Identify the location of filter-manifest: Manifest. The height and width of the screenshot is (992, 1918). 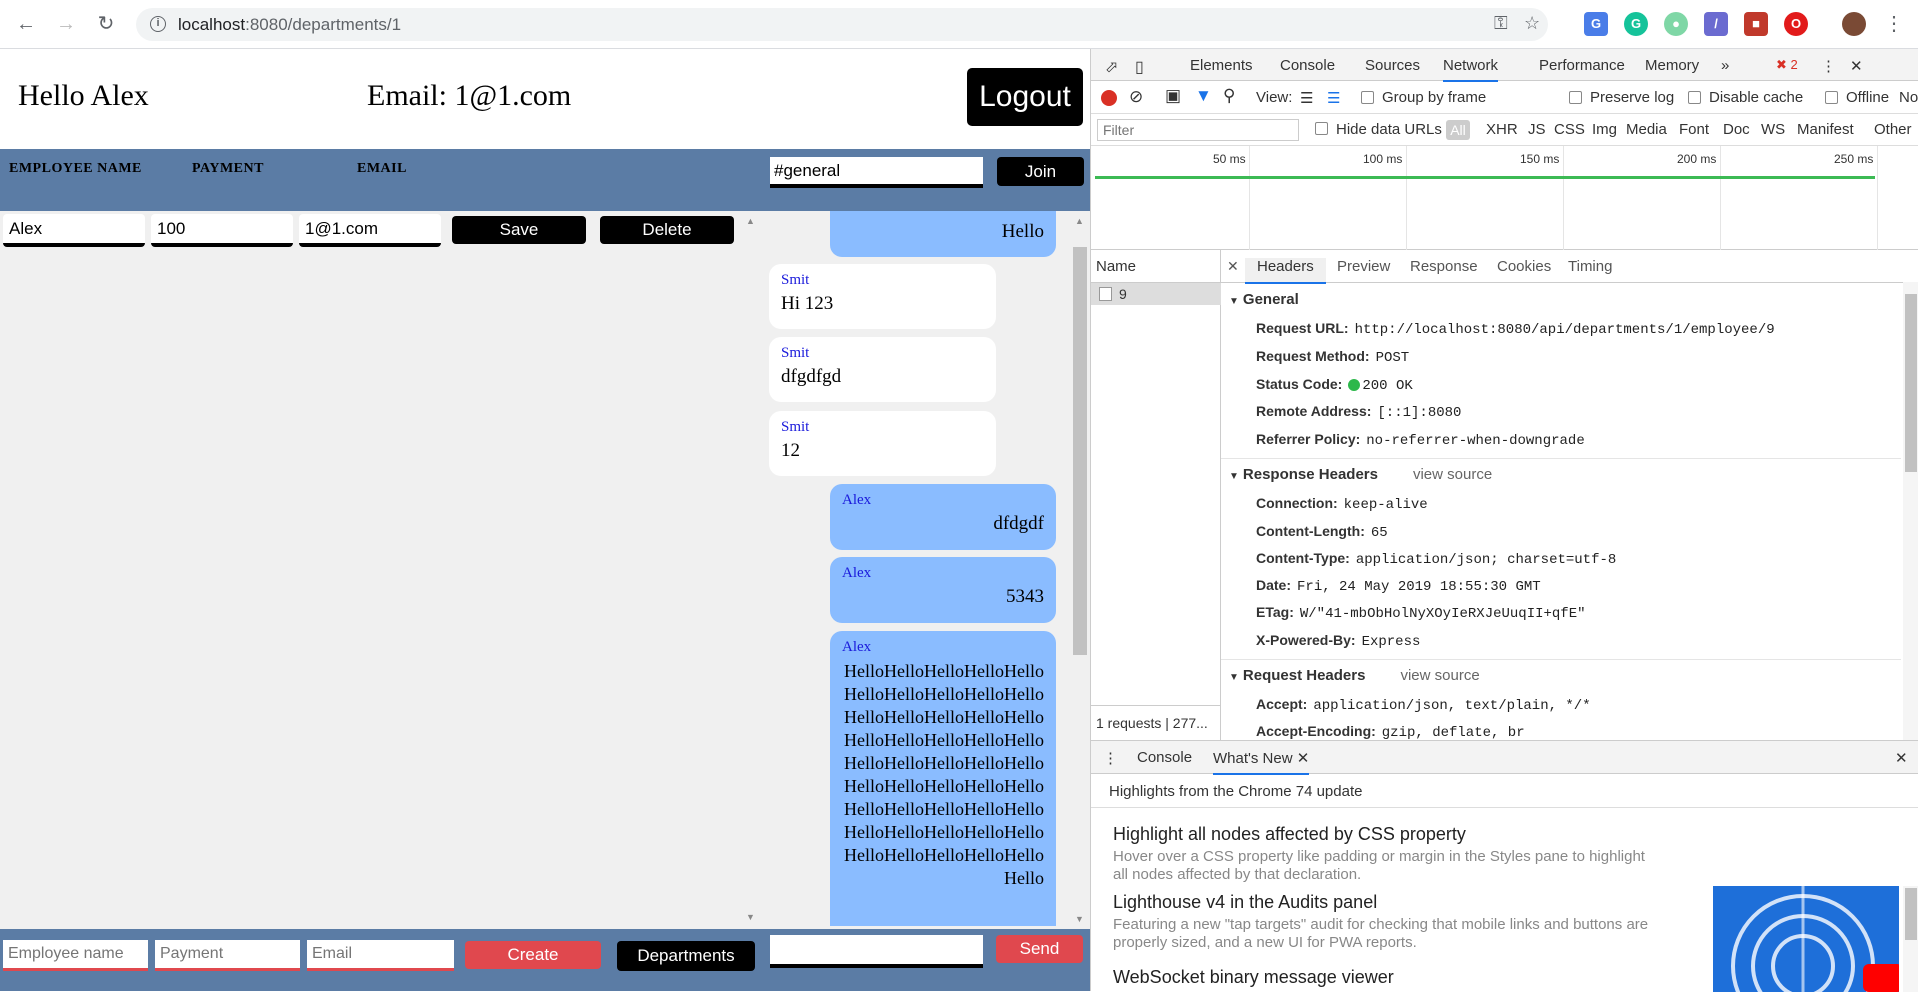
(1825, 129).